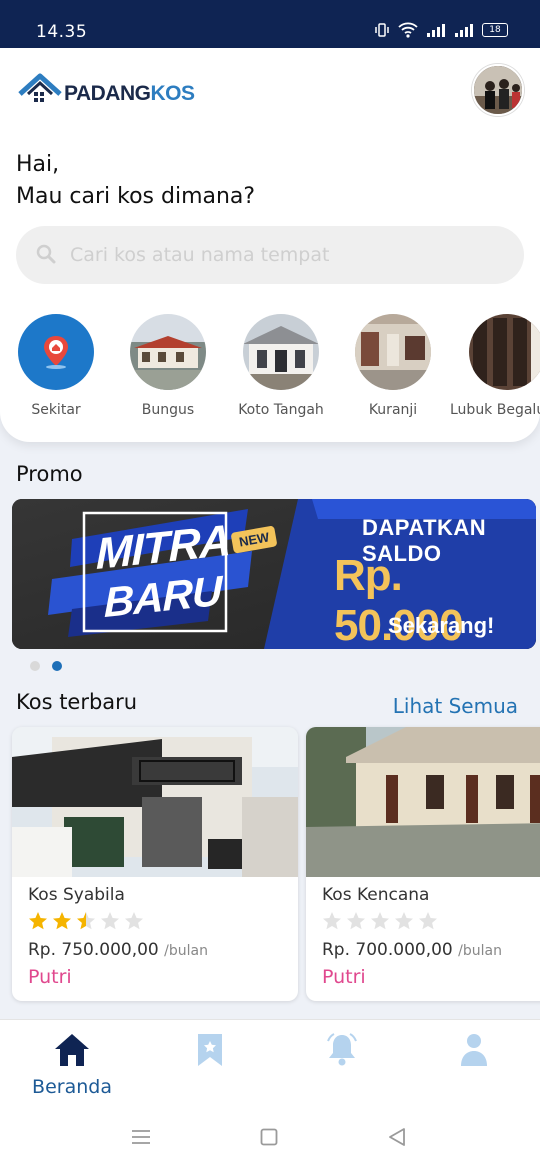 The image size is (540, 1170). I want to click on bottom-nav: Beranda, so click(270, 1064).